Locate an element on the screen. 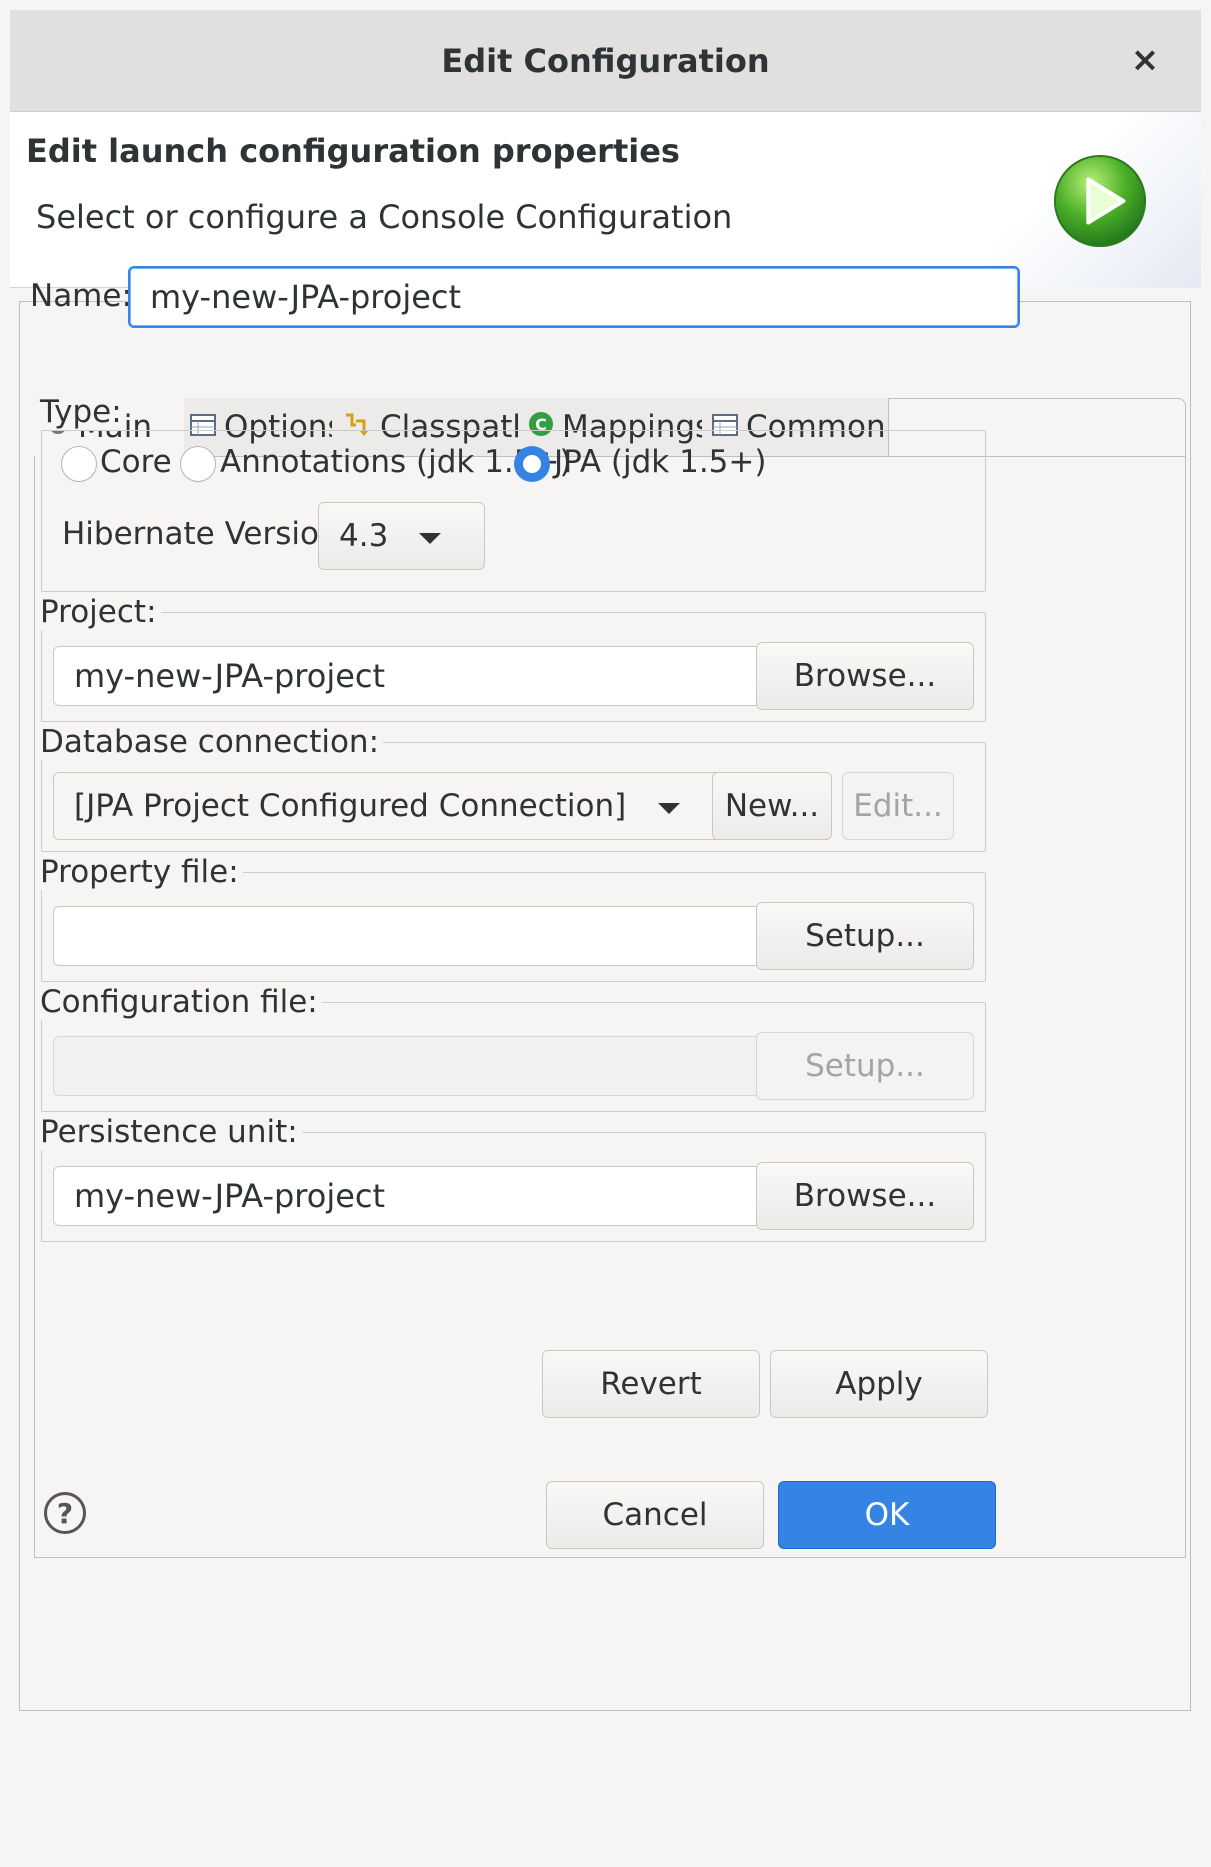 The height and width of the screenshot is (1867, 1211). header-title: Edit launch configuration properties is located at coordinates (353, 151).